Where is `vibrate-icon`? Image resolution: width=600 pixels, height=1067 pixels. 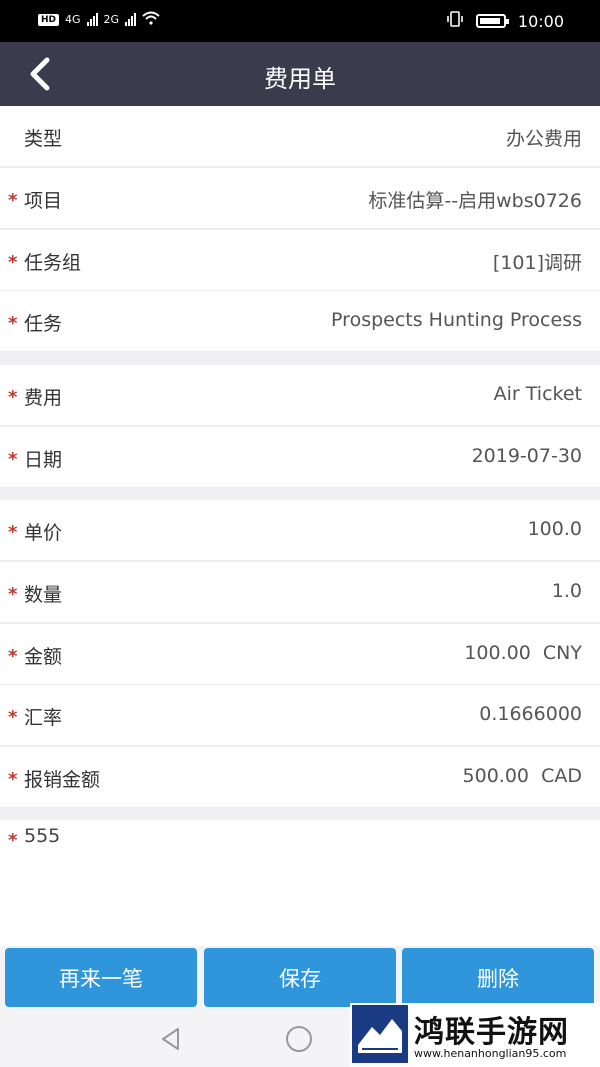 vibrate-icon is located at coordinates (455, 21).